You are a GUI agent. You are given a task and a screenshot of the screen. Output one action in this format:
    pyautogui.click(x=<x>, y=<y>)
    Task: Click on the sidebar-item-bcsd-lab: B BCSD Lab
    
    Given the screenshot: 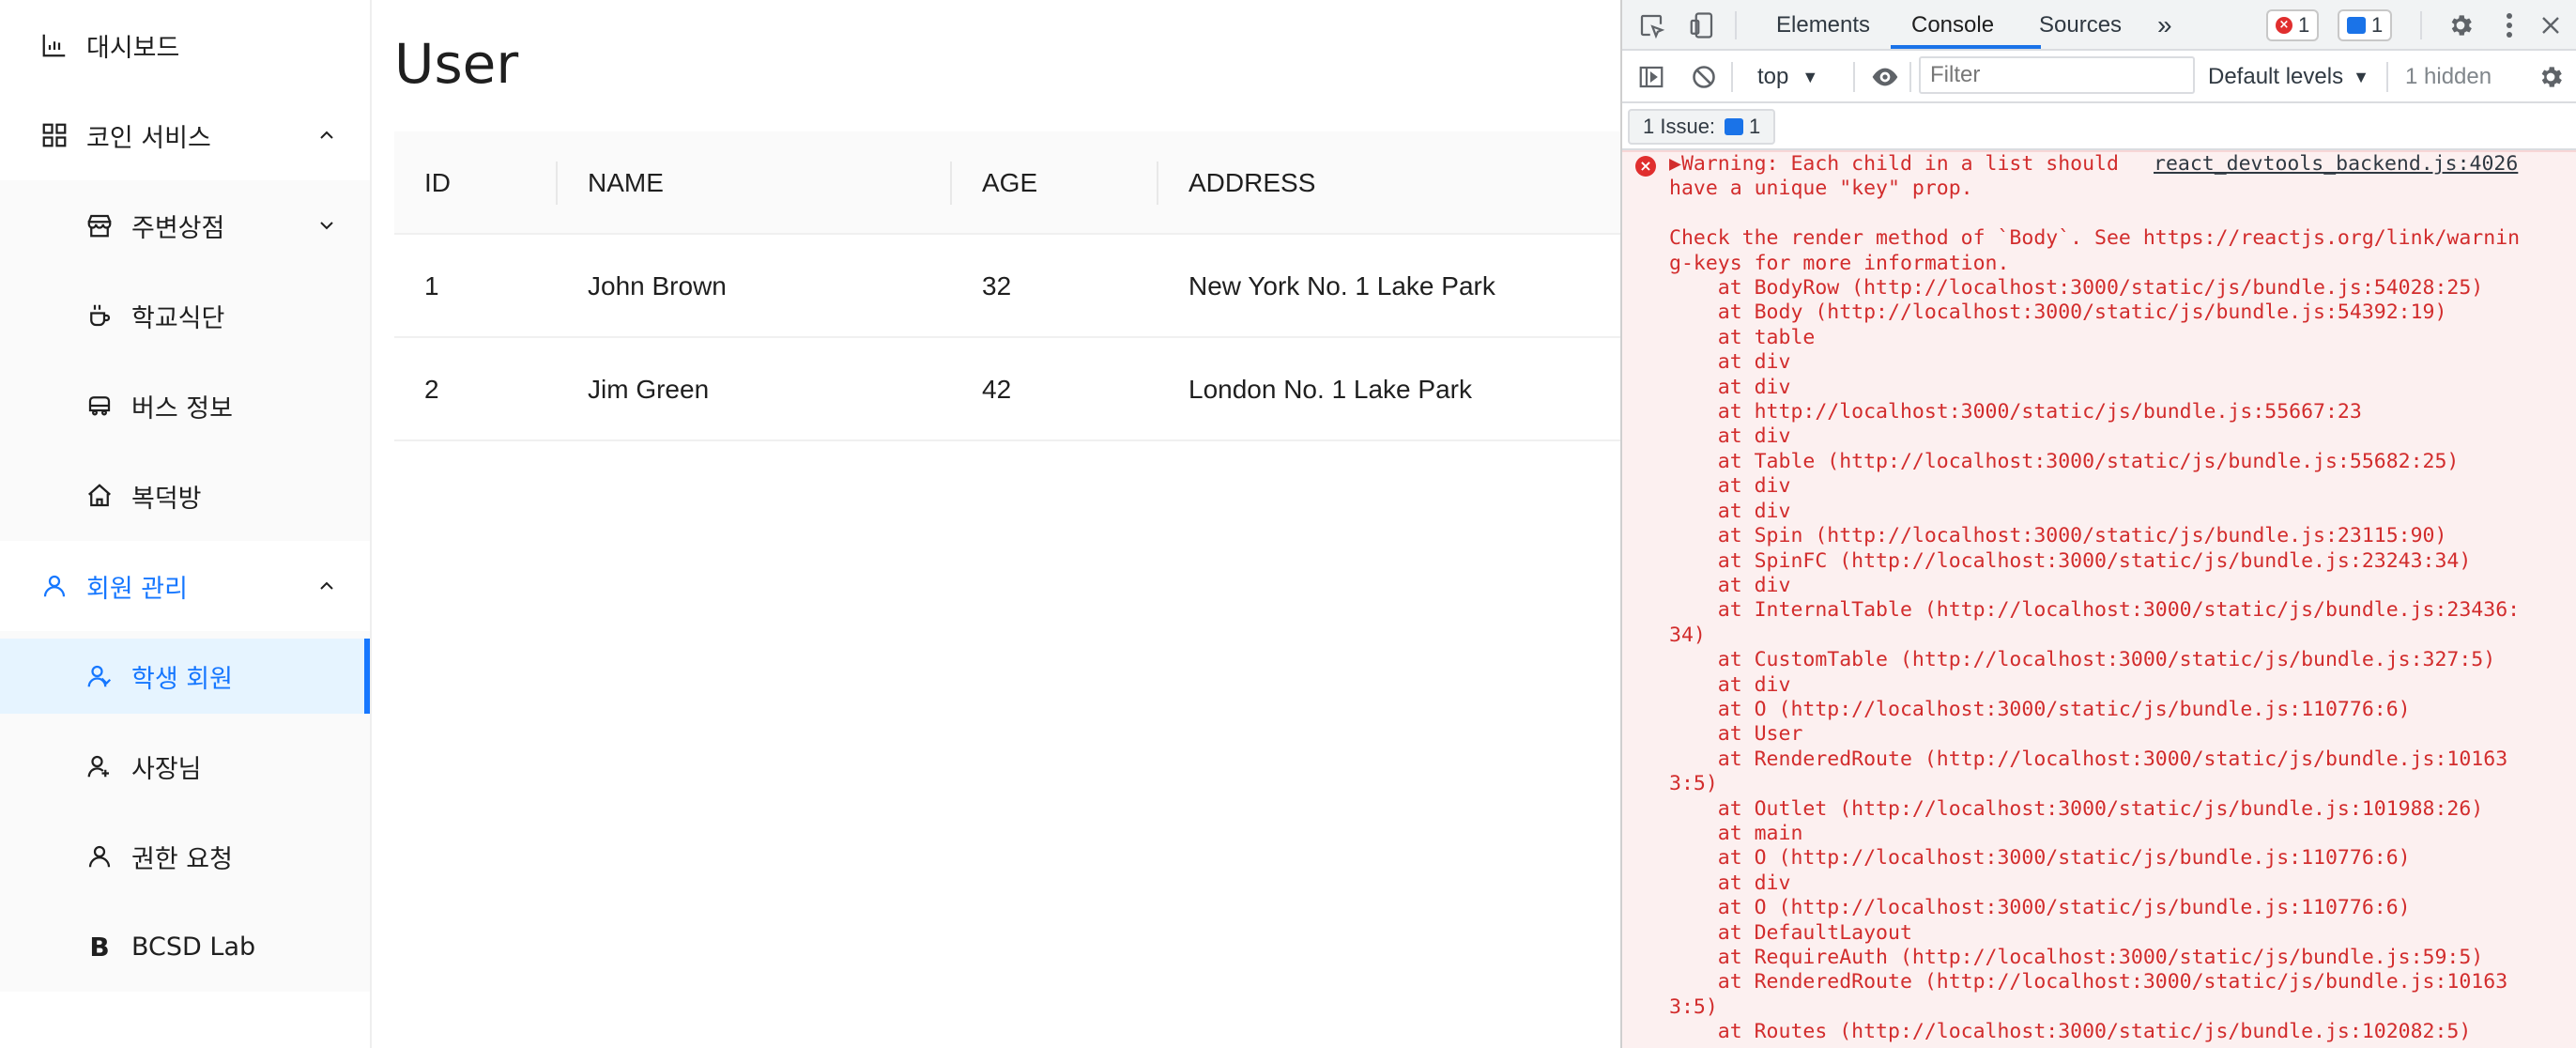 What is the action you would take?
    pyautogui.click(x=185, y=946)
    